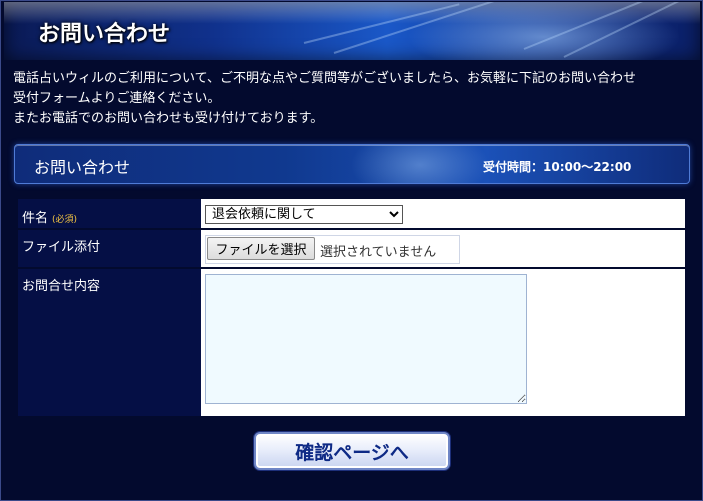 The height and width of the screenshot is (501, 703). Describe the element at coordinates (443, 213) in the screenshot. I see `subject-field-cell: 退会依頼に関して` at that location.